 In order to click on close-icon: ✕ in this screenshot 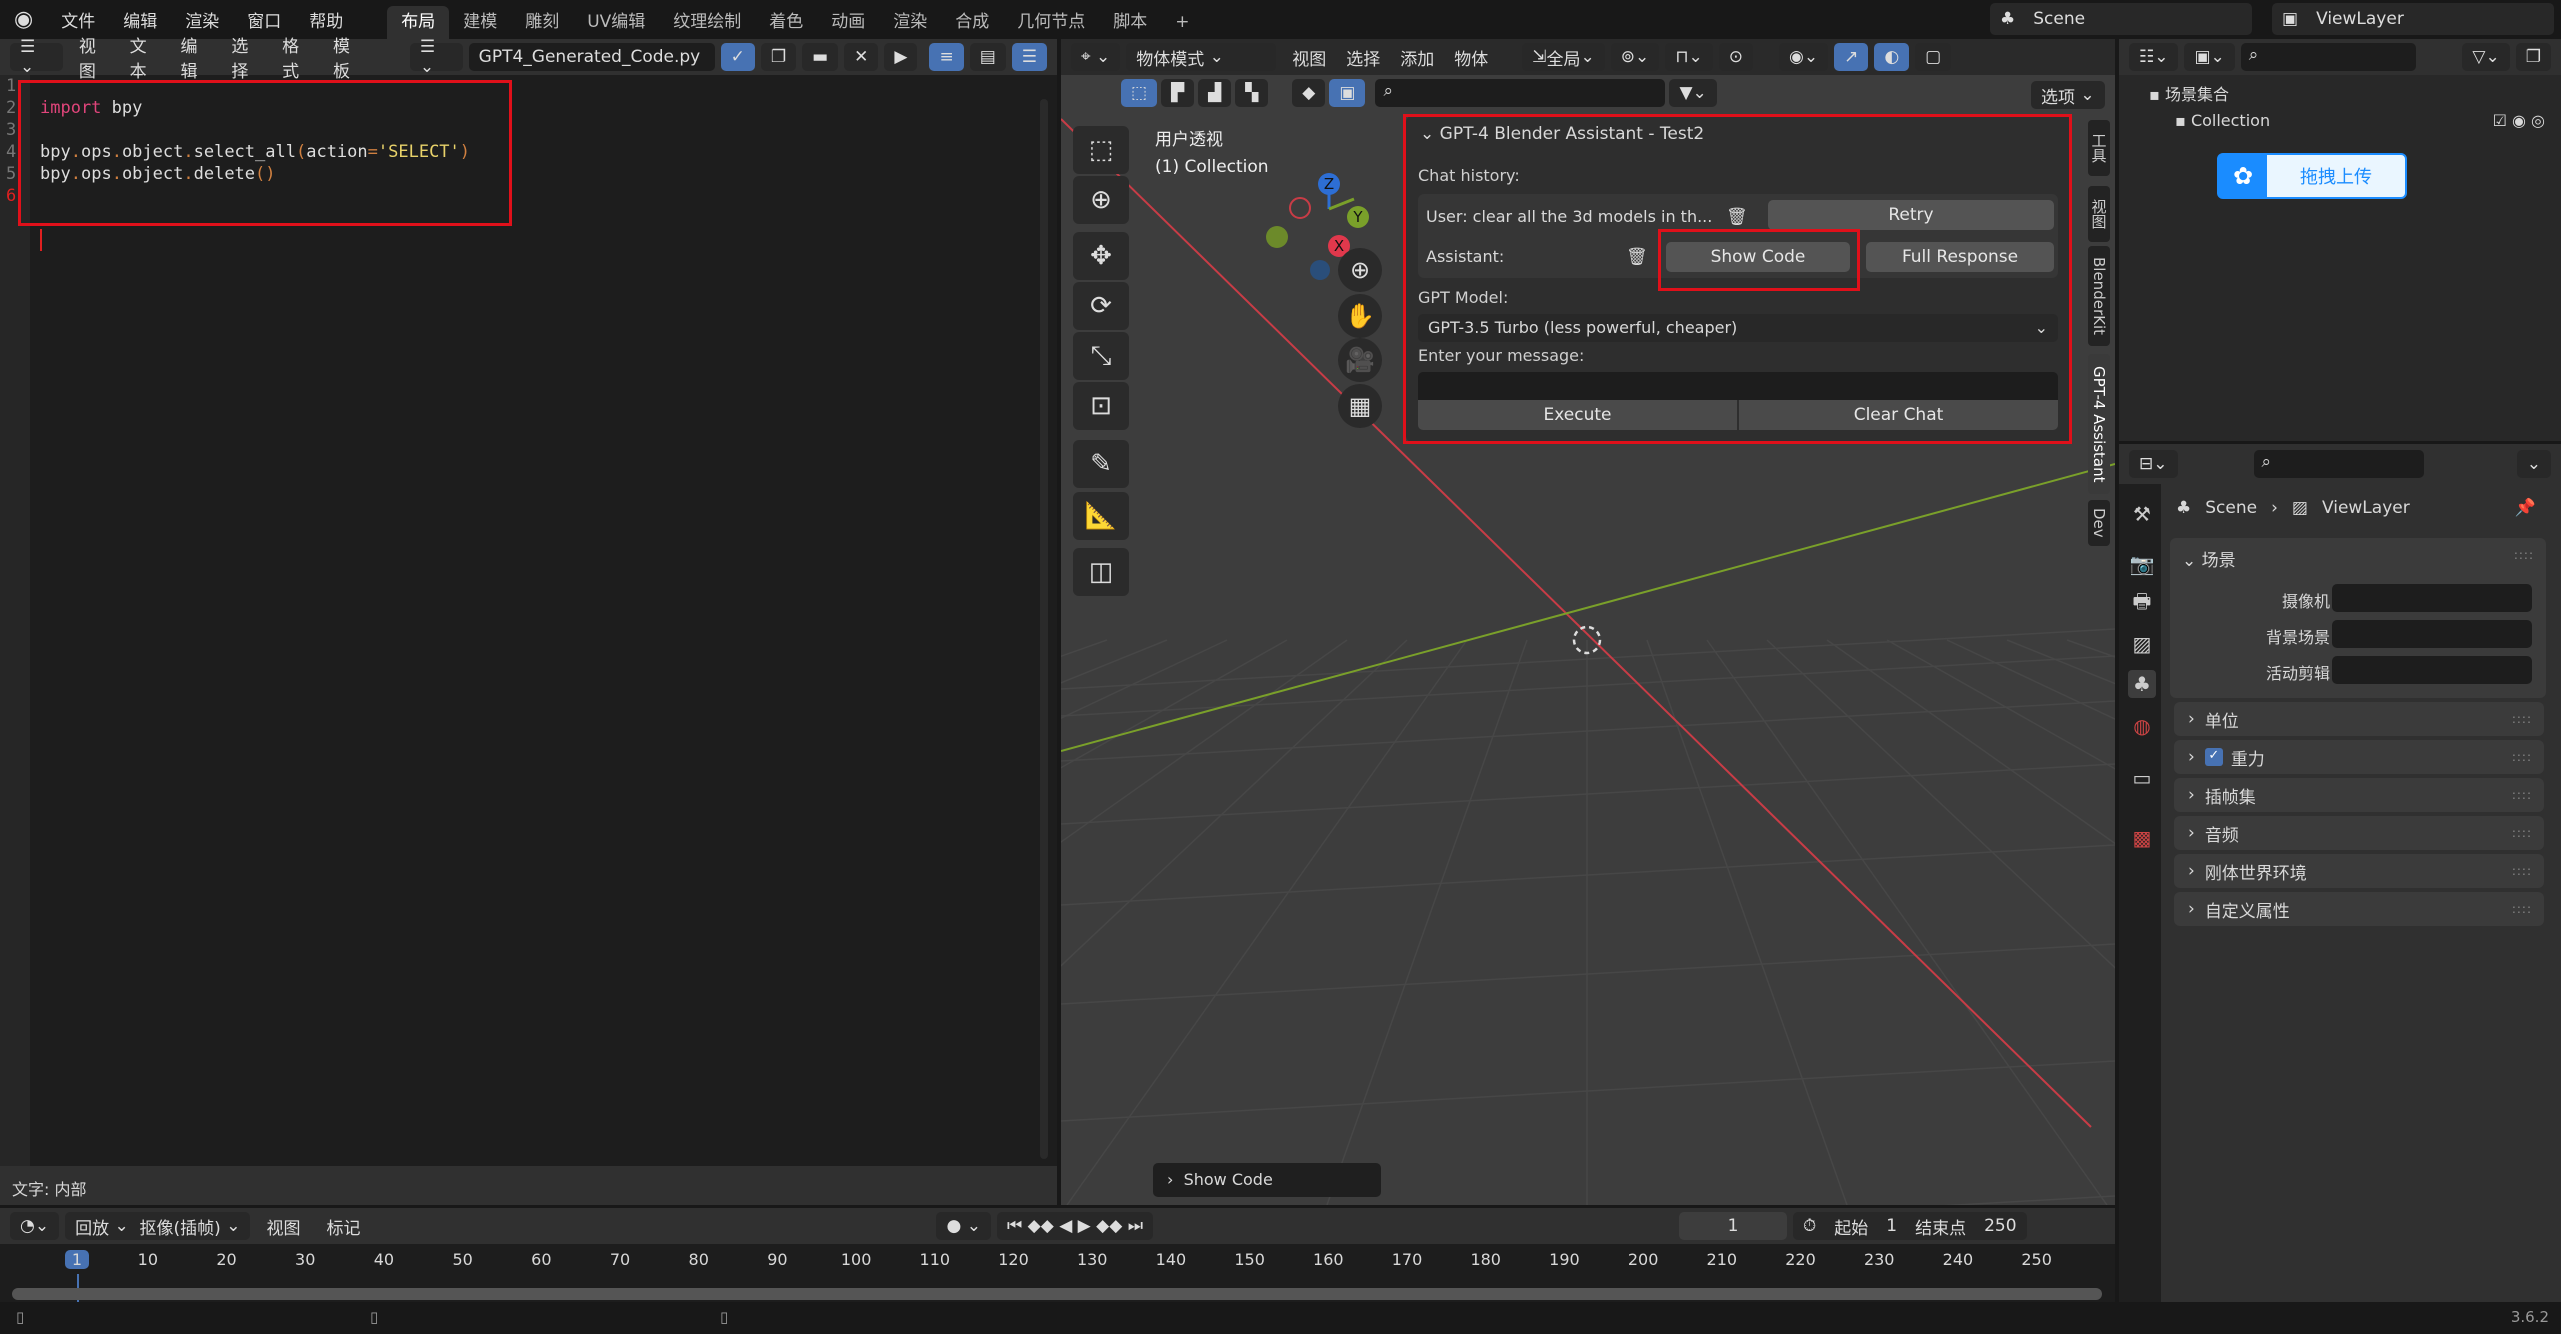, I will do `click(861, 57)`.